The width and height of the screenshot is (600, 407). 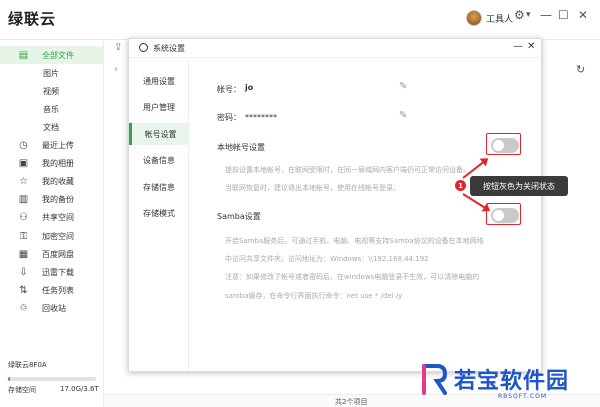 What do you see at coordinates (159, 134) in the screenshot?
I see `settings-nav-item: 帐号设置` at bounding box center [159, 134].